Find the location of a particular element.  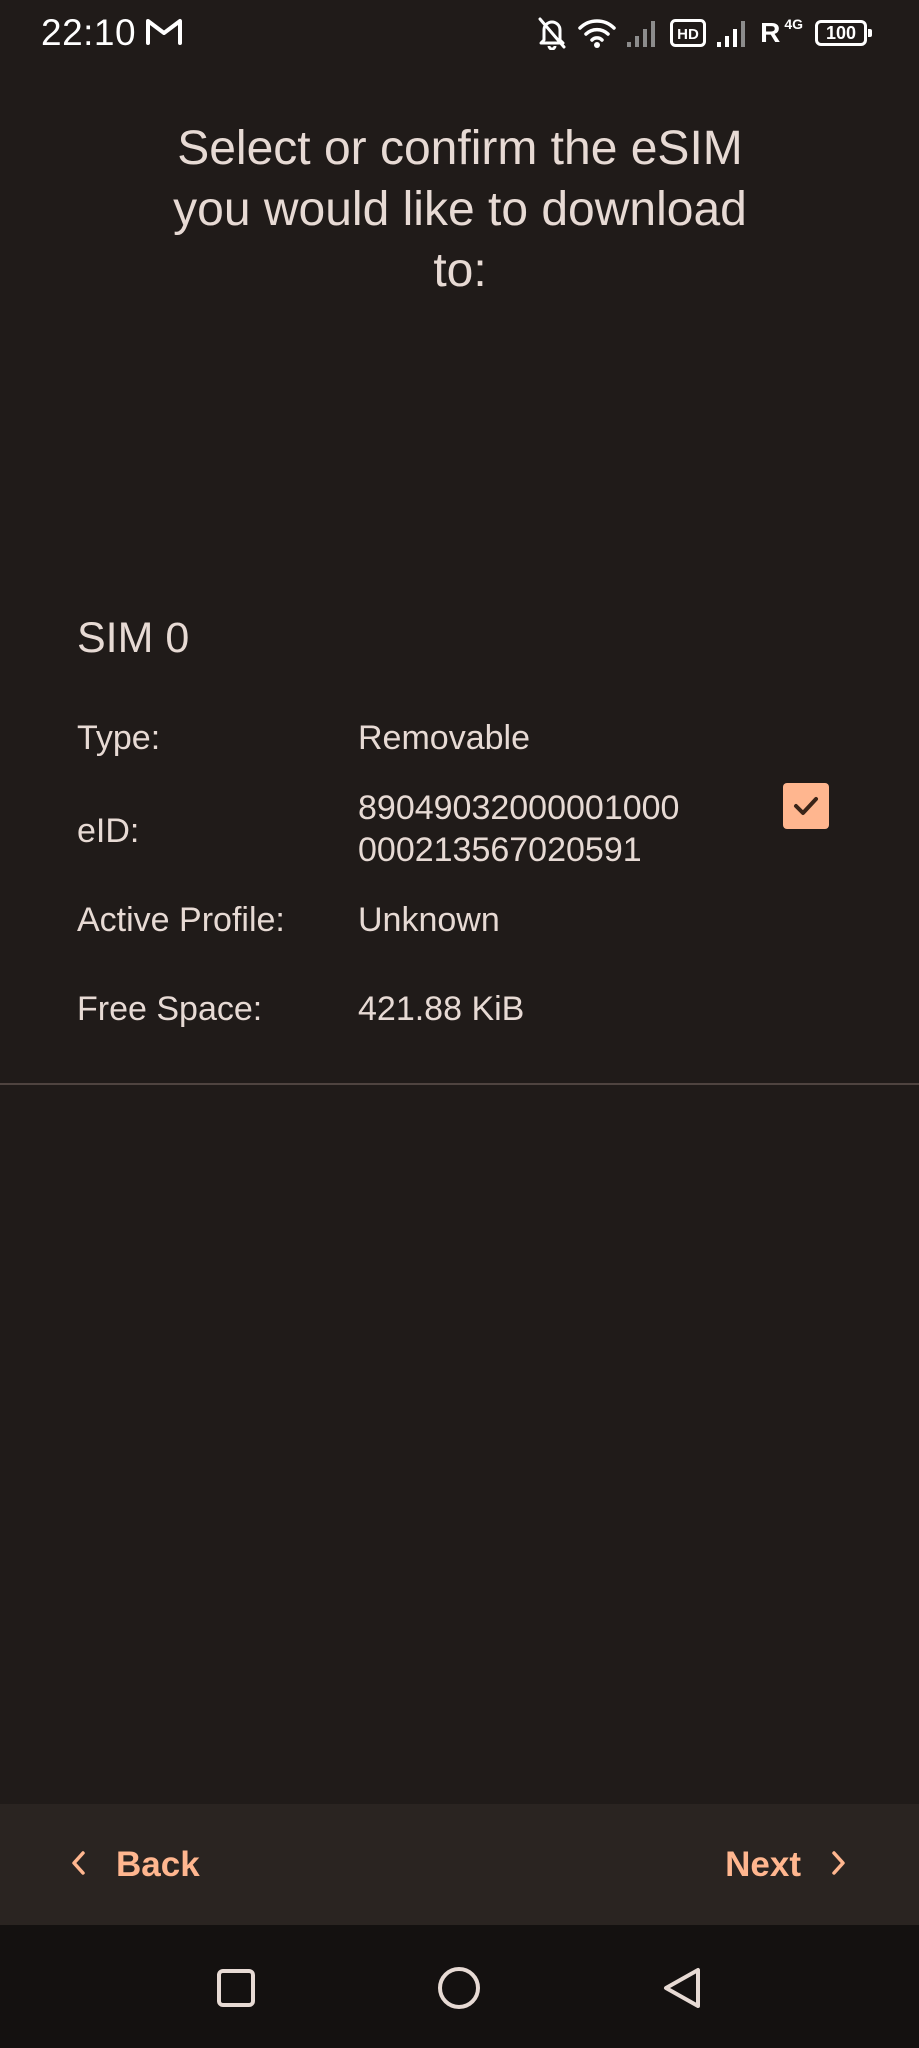

eid-value-line1: 89049032000001000 is located at coordinates (519, 808).